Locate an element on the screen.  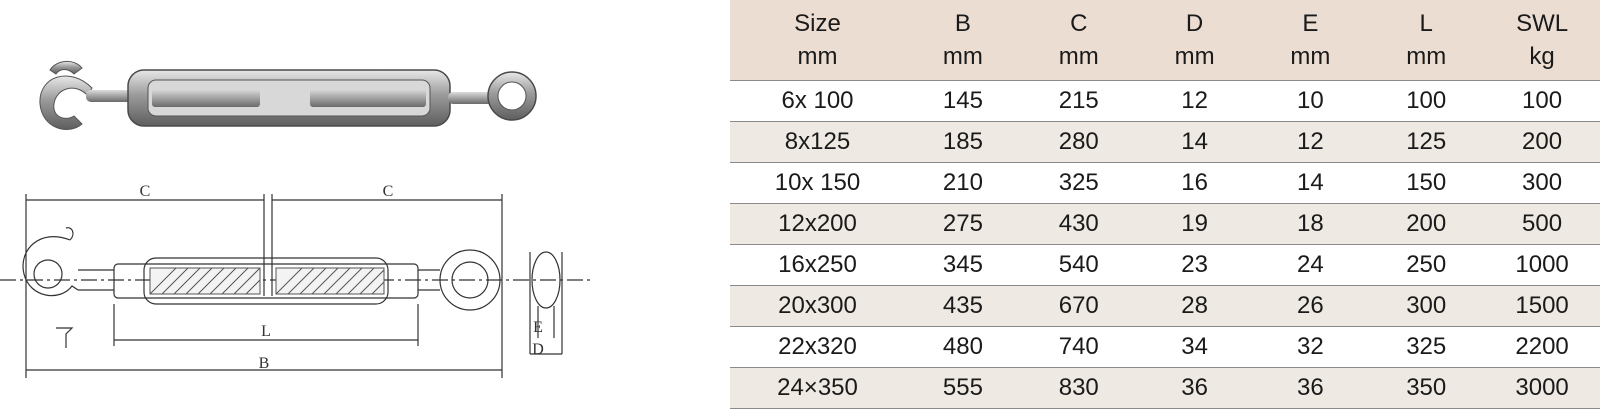
cell-l: 325 is located at coordinates (1426, 347).